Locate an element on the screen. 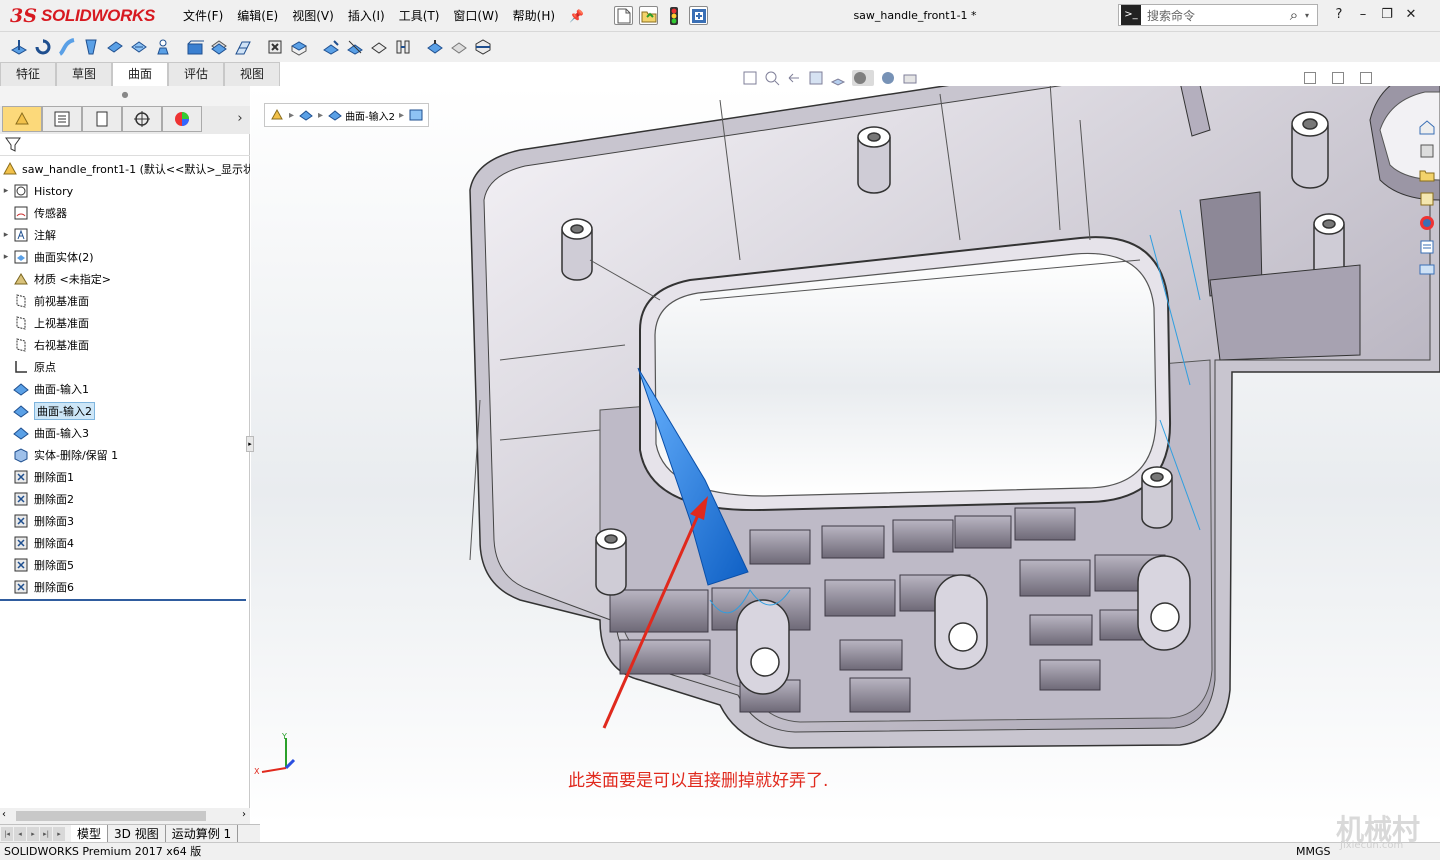  tree-item: 原点 is located at coordinates (125, 367).